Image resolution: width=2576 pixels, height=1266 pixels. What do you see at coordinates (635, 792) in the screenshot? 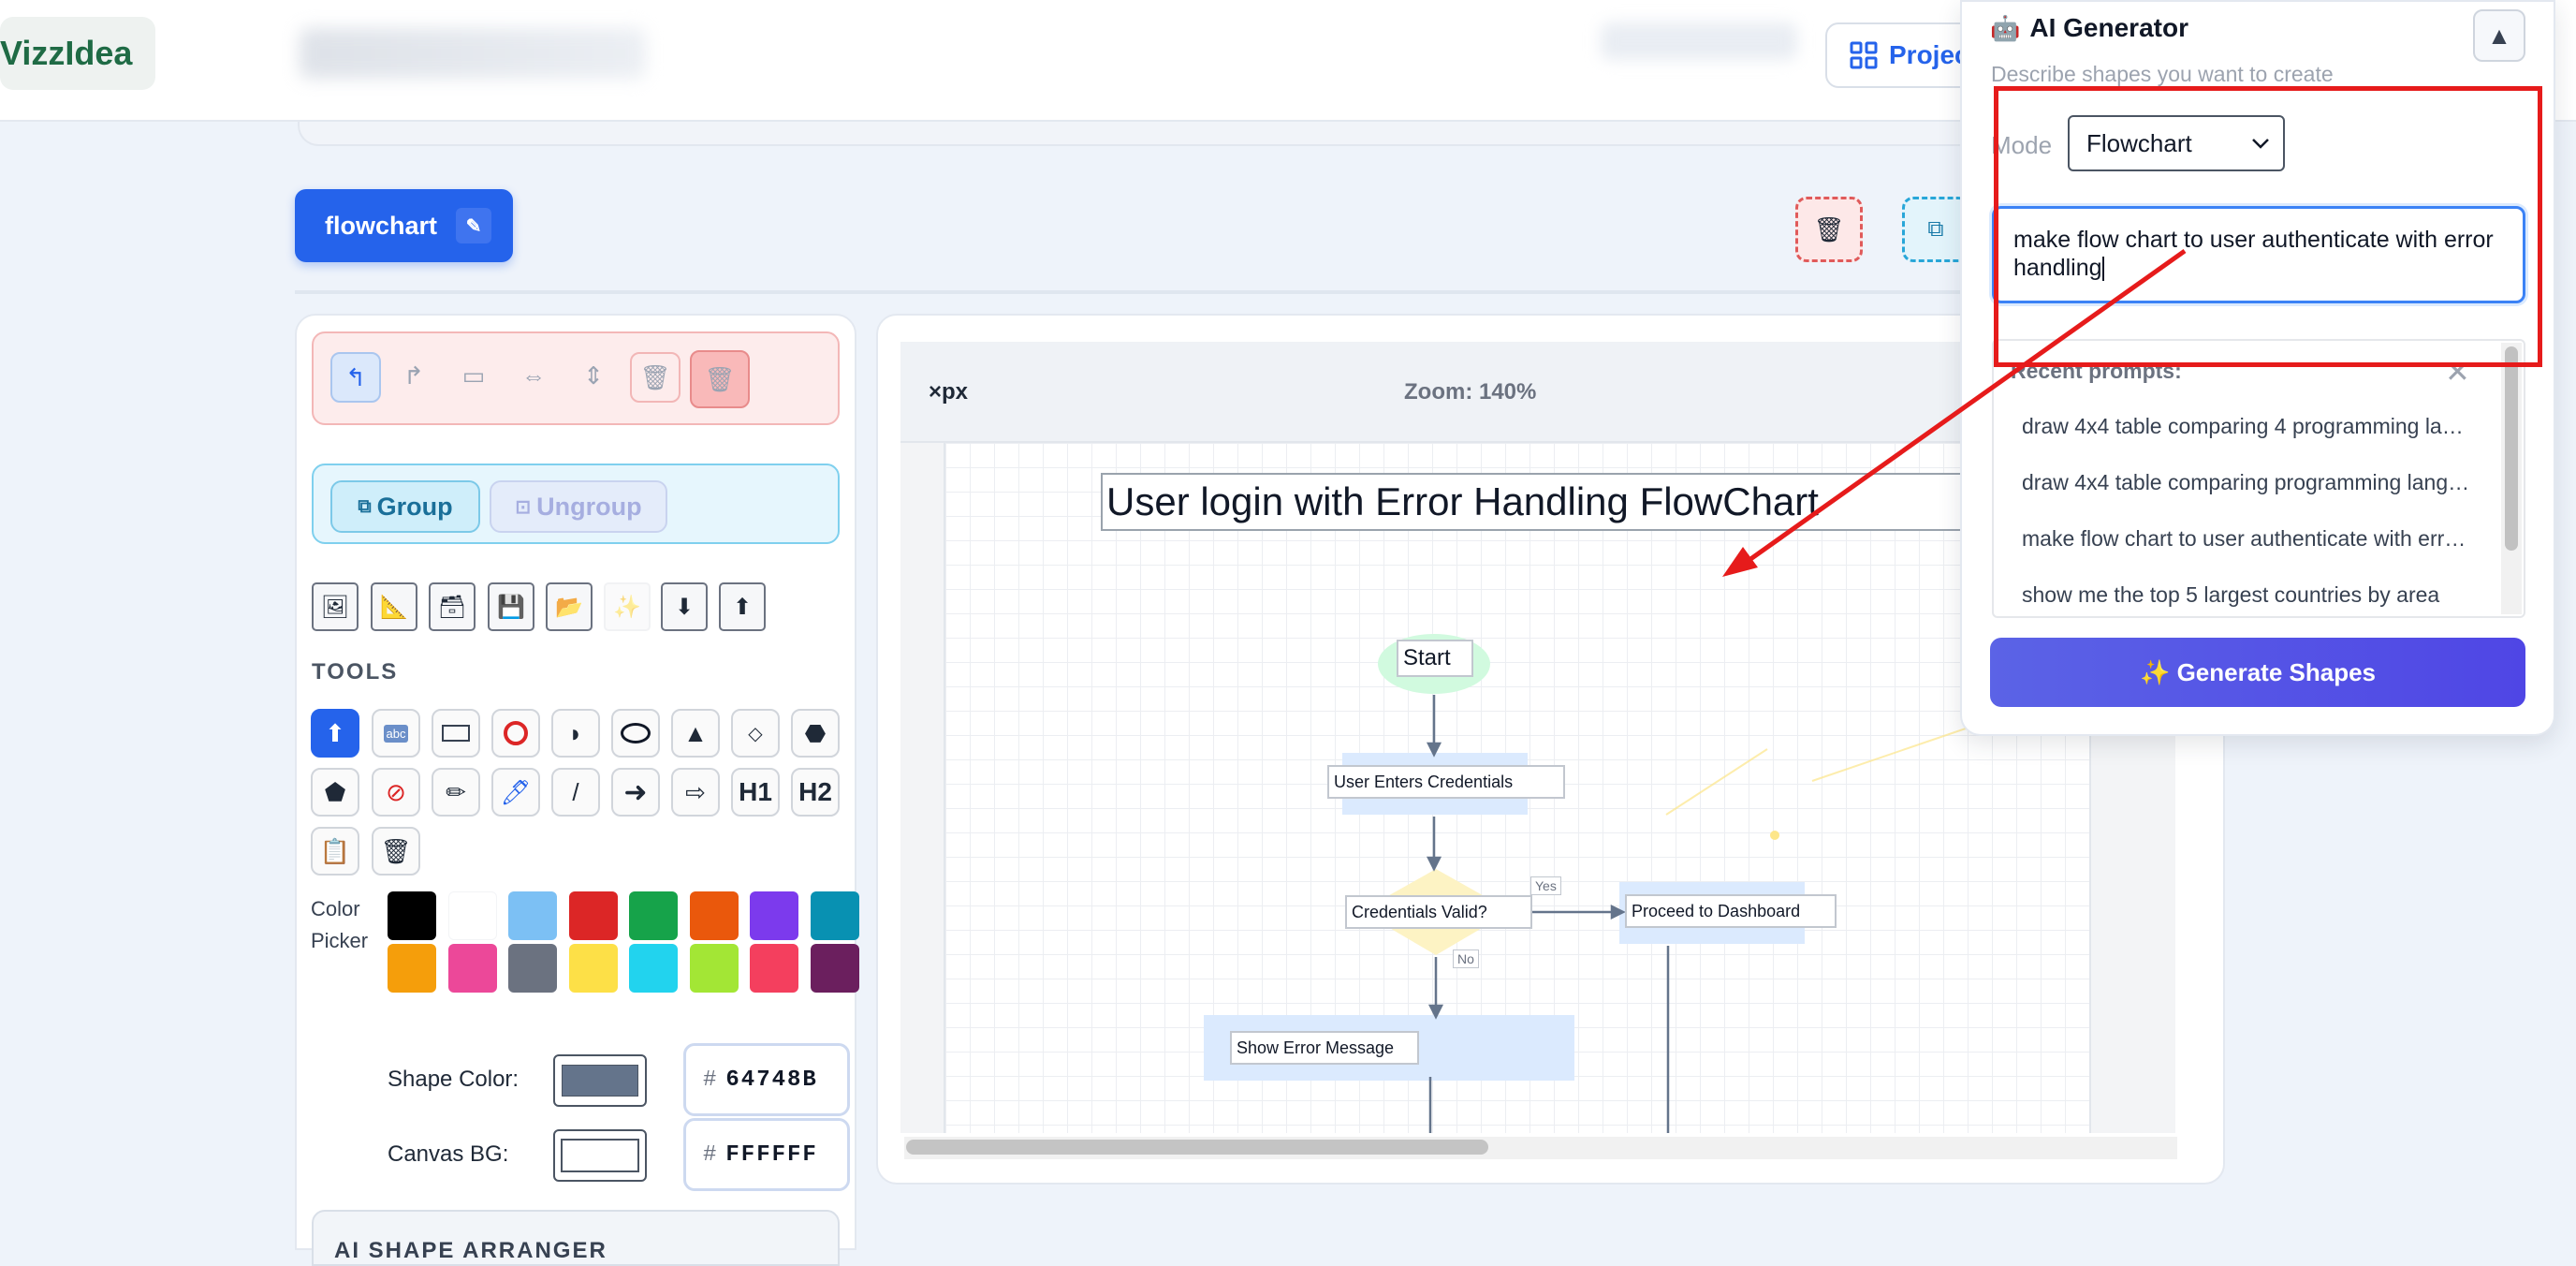
I see `arrow-tool: ➜` at bounding box center [635, 792].